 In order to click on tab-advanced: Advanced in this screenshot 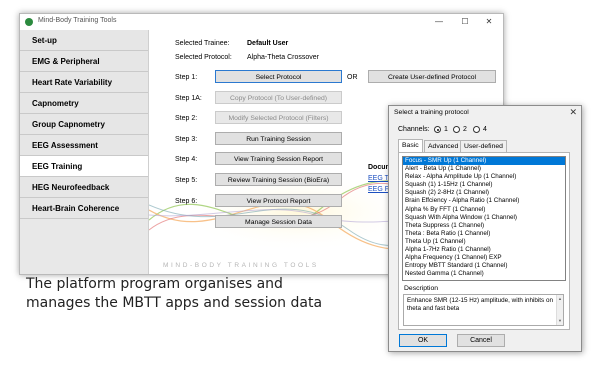, I will do `click(443, 146)`.